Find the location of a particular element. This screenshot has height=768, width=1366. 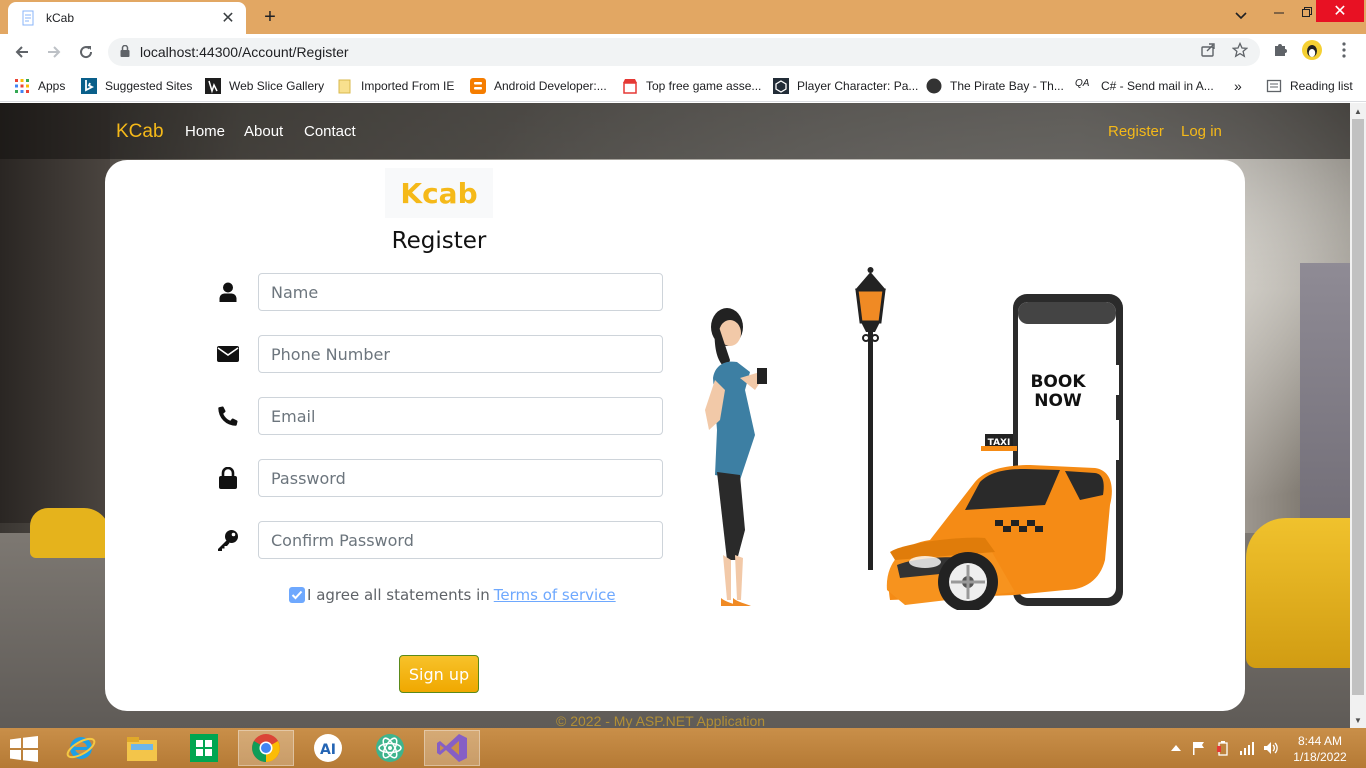

confirm-password-row is located at coordinates (440, 540).